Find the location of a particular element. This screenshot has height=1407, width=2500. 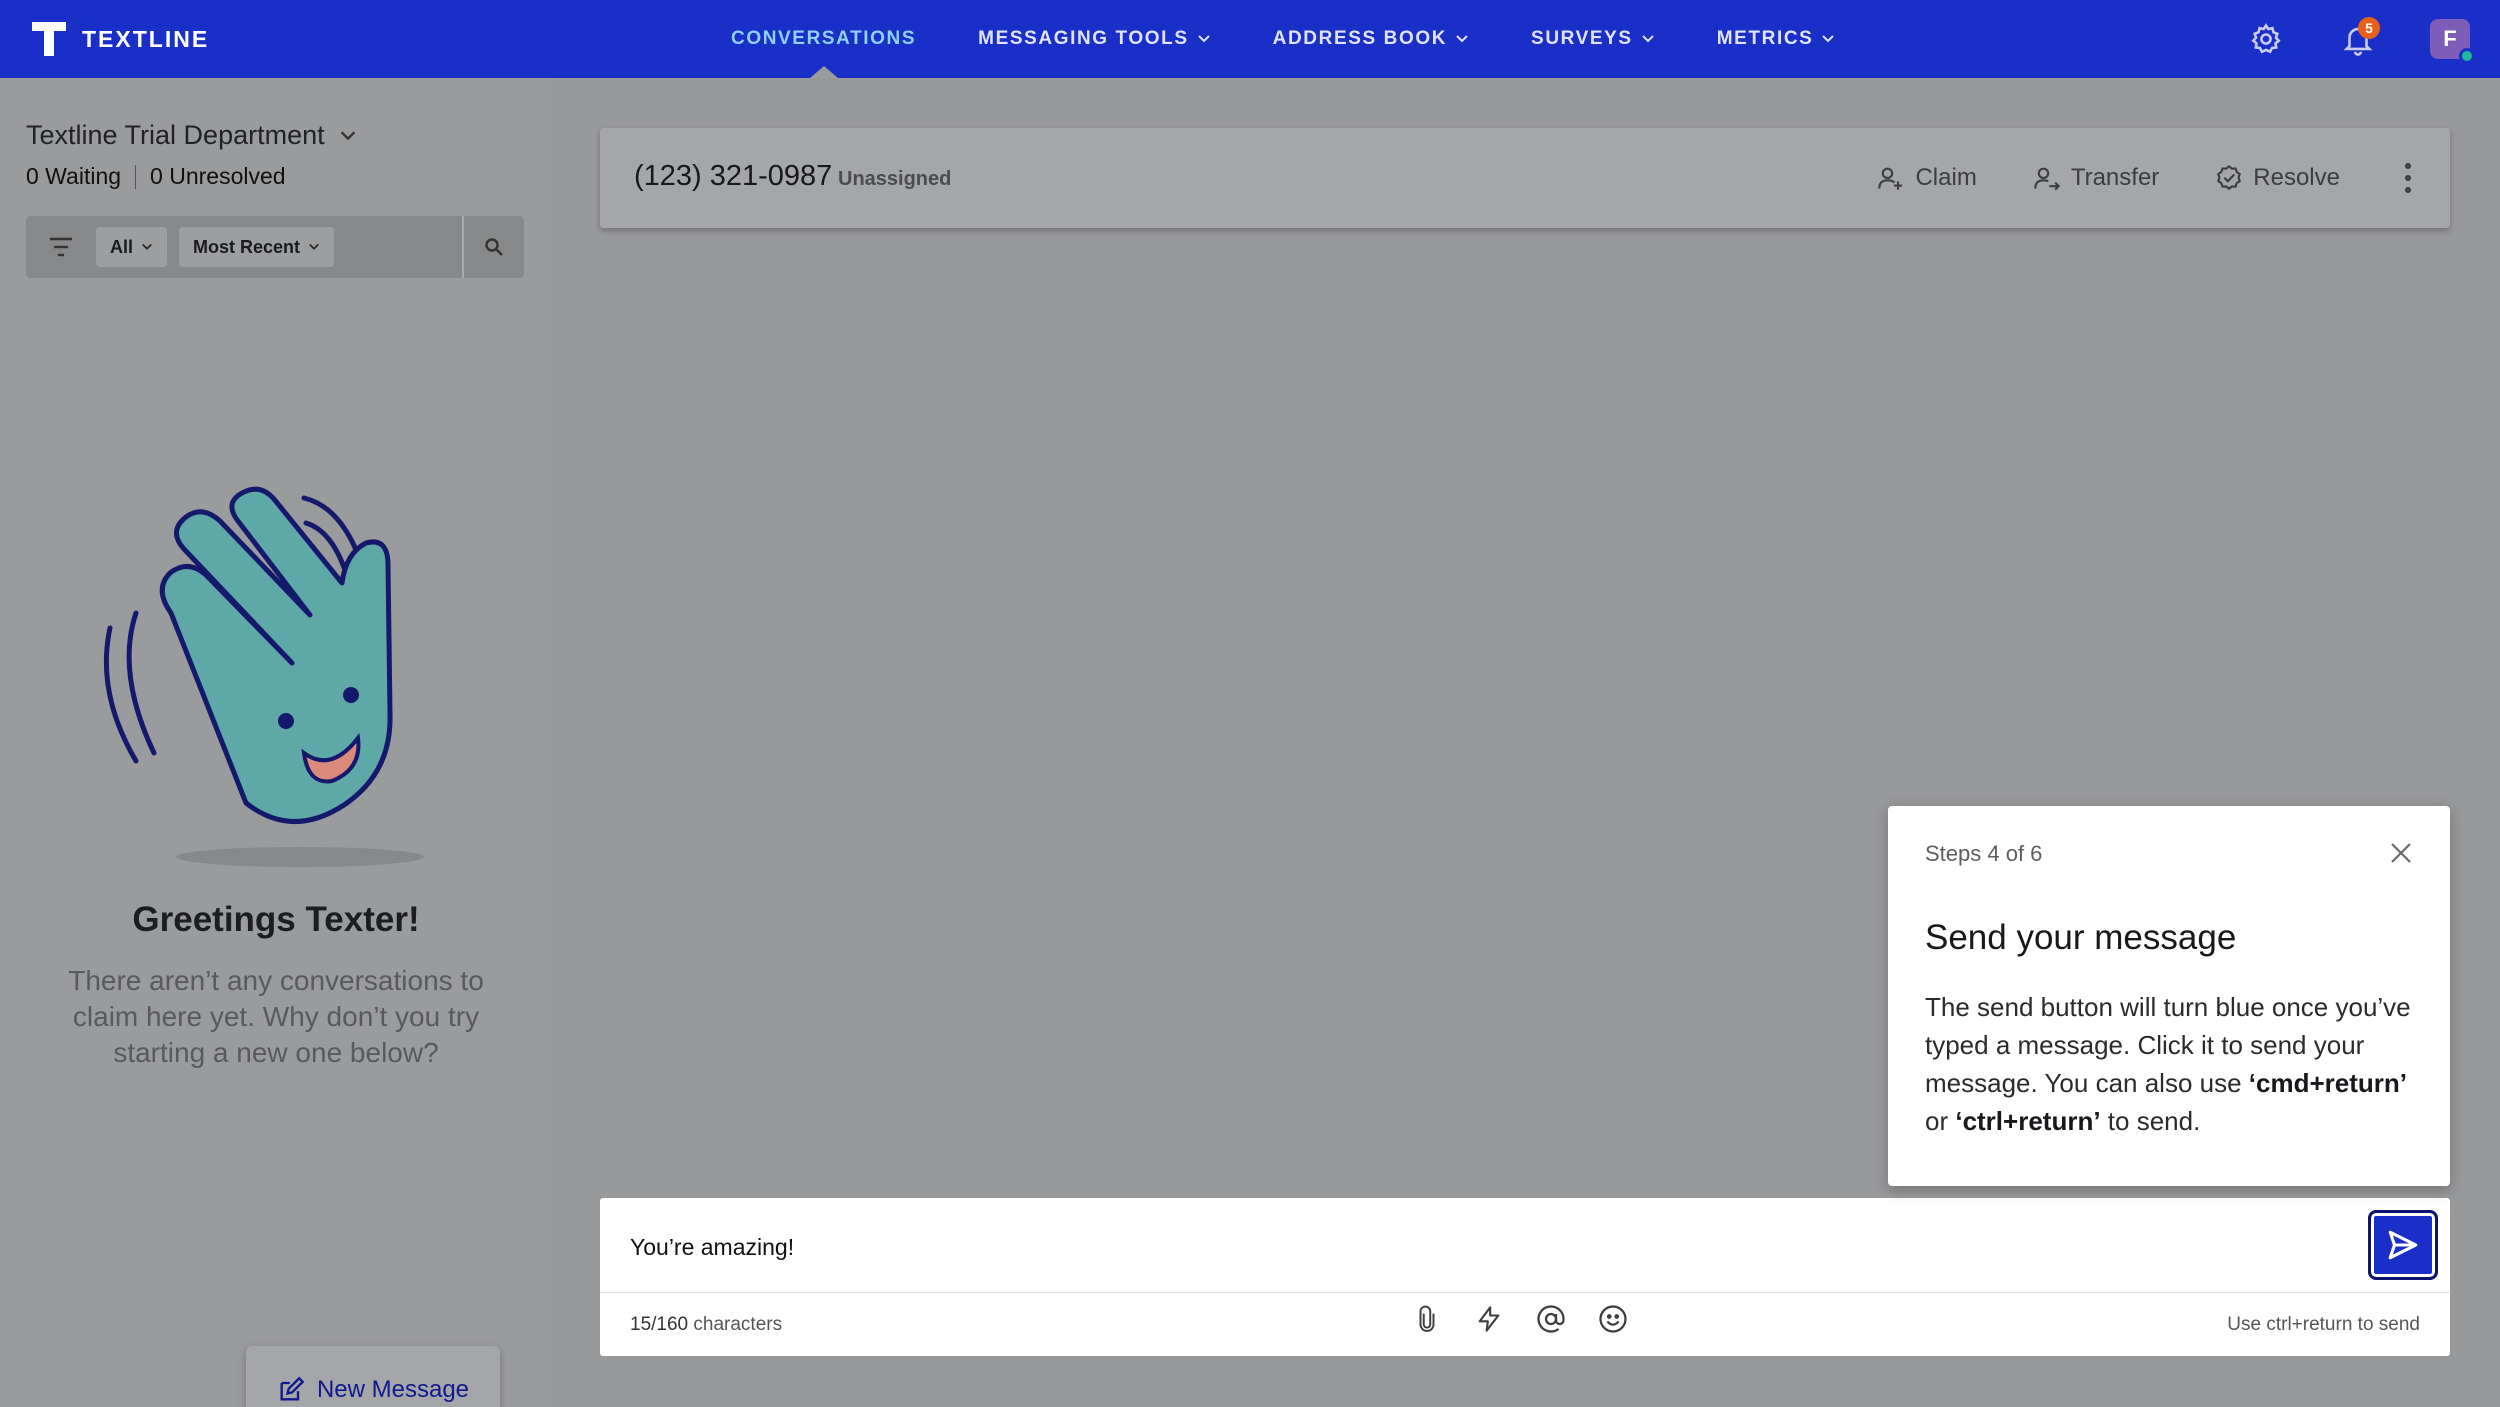

nav-conversations-label: CONVERSATIONS is located at coordinates (824, 38).